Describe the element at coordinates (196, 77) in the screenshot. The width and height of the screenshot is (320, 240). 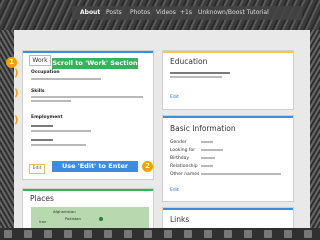
I see `education-detail` at that location.